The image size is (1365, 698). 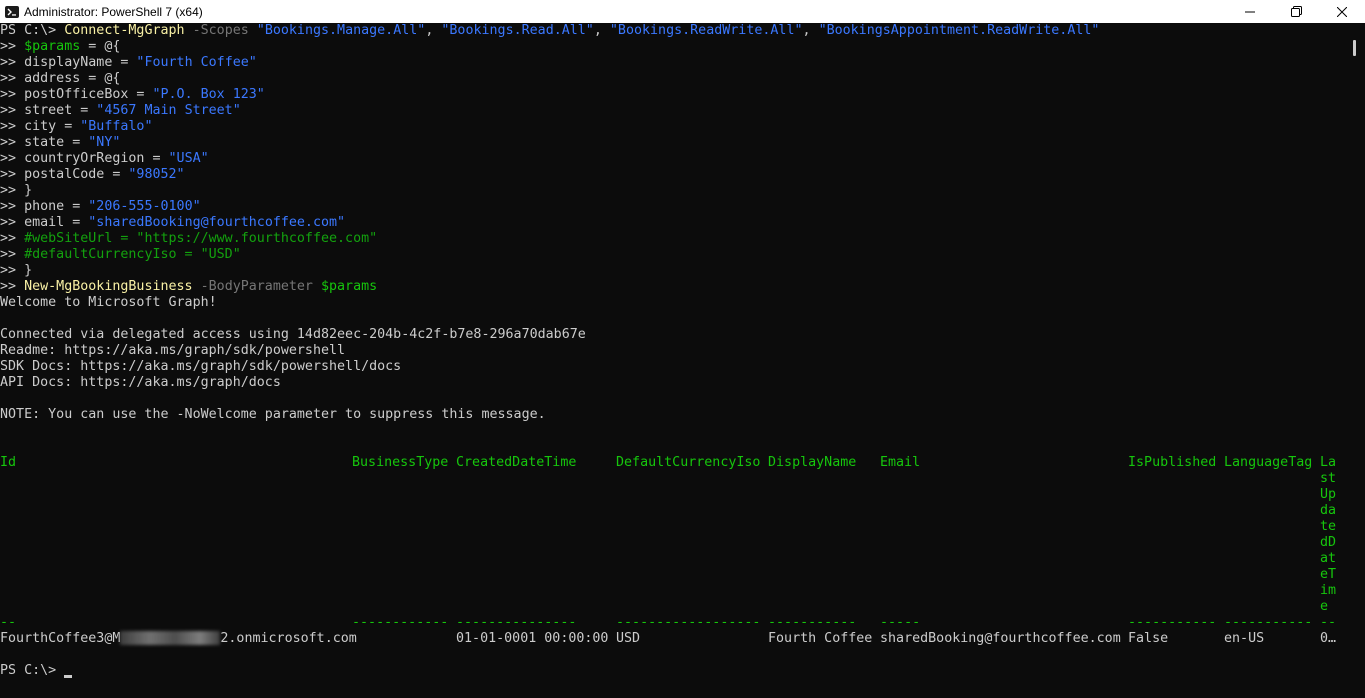 What do you see at coordinates (1355, 360) in the screenshot?
I see `vertical-scrollbar` at bounding box center [1355, 360].